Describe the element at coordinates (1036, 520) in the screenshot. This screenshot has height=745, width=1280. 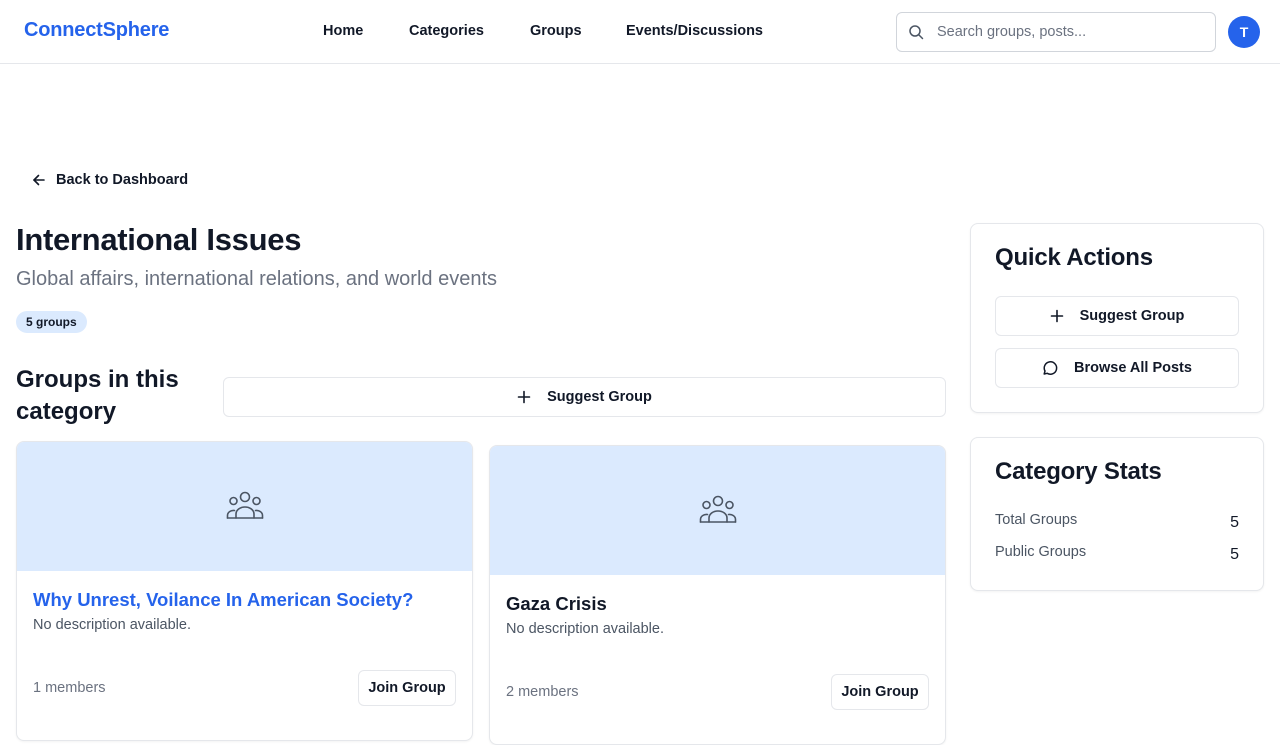
I see `total-groups-label: Total Groups` at that location.